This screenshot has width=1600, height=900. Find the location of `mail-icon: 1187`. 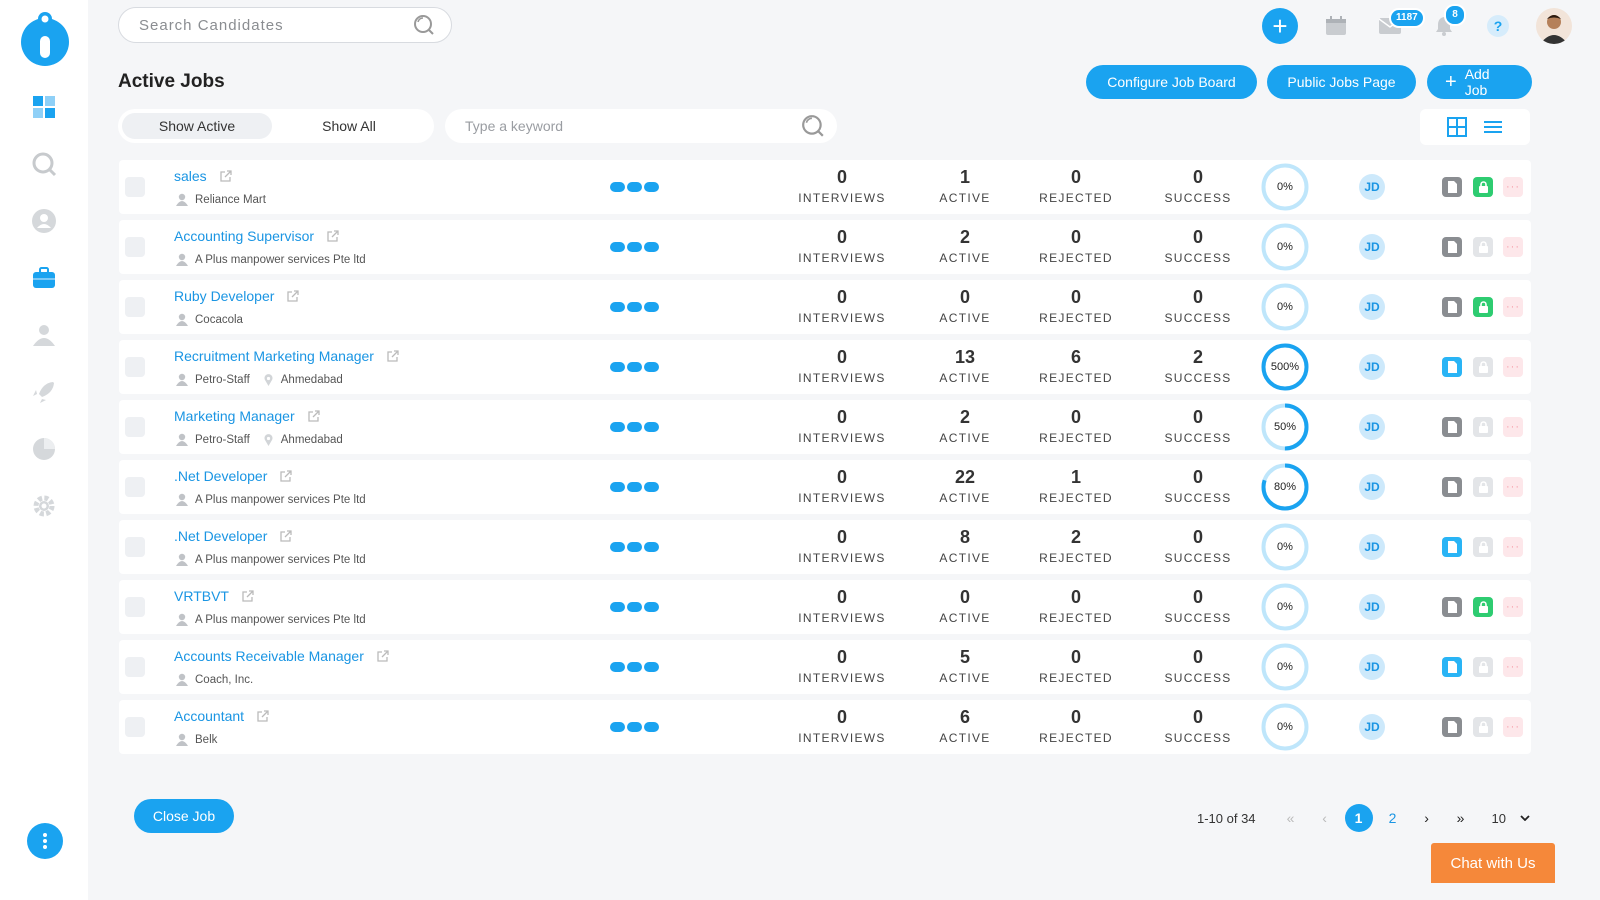

mail-icon: 1187 is located at coordinates (1399, 25).